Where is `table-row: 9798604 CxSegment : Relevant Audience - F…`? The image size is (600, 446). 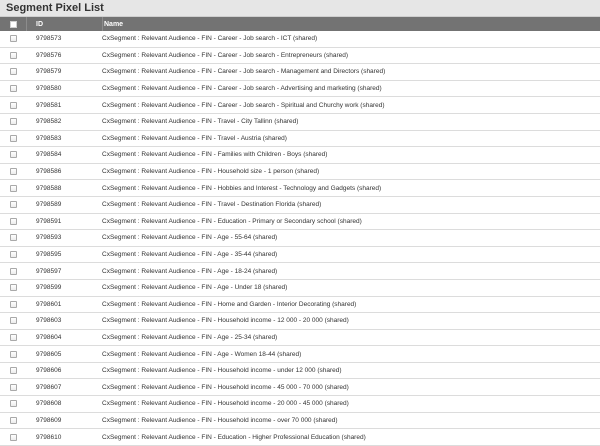 table-row: 9798604 CxSegment : Relevant Audience - F… is located at coordinates (300, 338).